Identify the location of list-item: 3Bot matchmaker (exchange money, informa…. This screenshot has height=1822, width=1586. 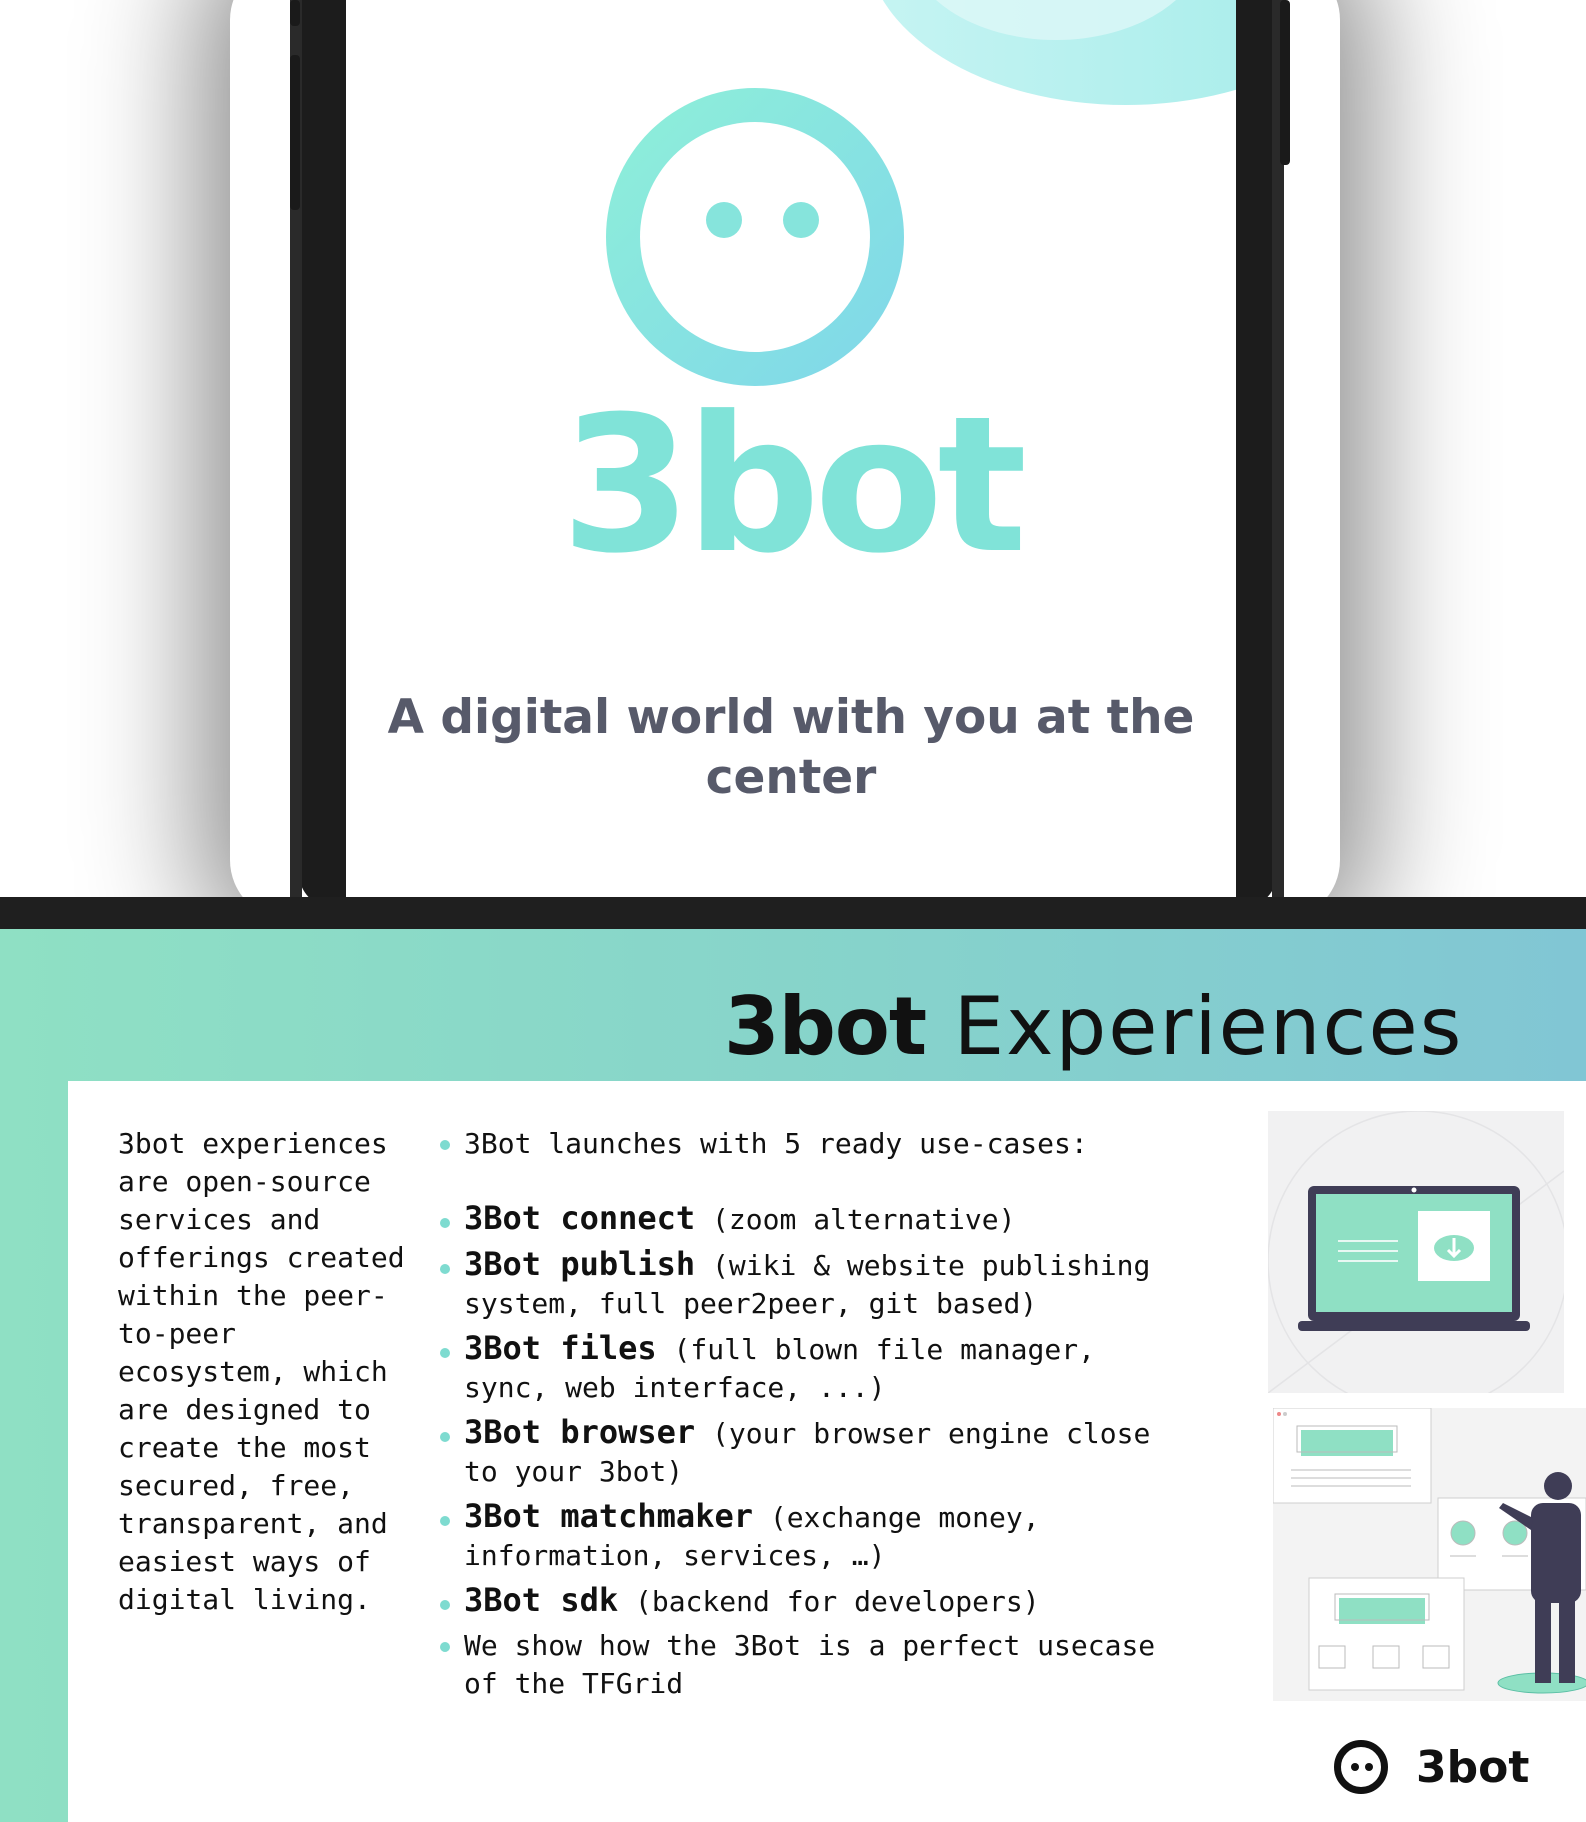
(798, 1536).